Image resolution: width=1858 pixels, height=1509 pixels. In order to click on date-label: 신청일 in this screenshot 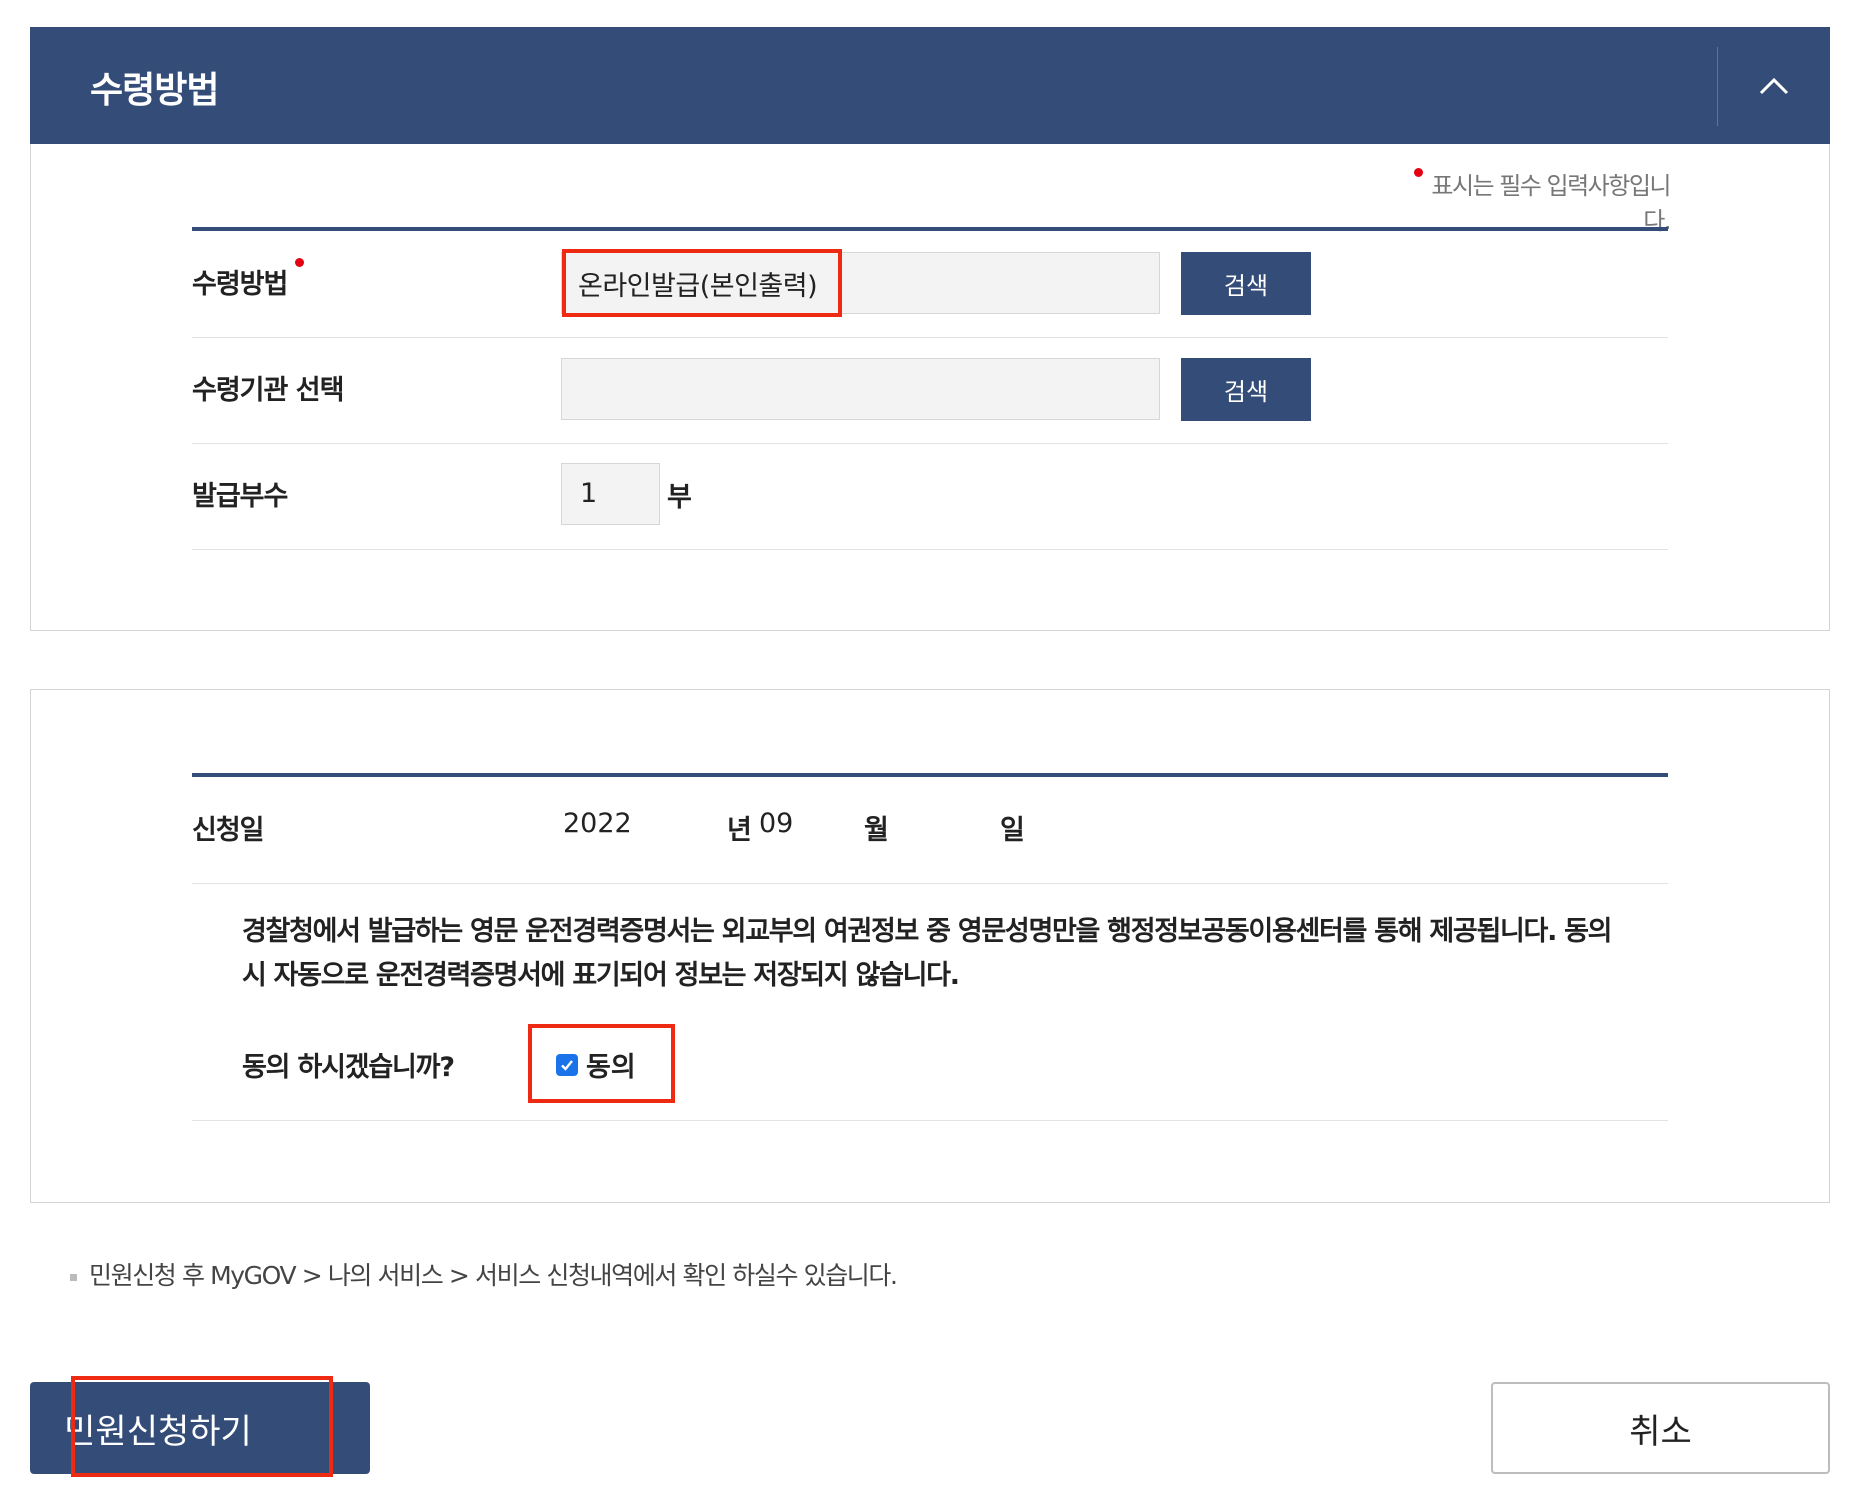, I will do `click(228, 830)`.